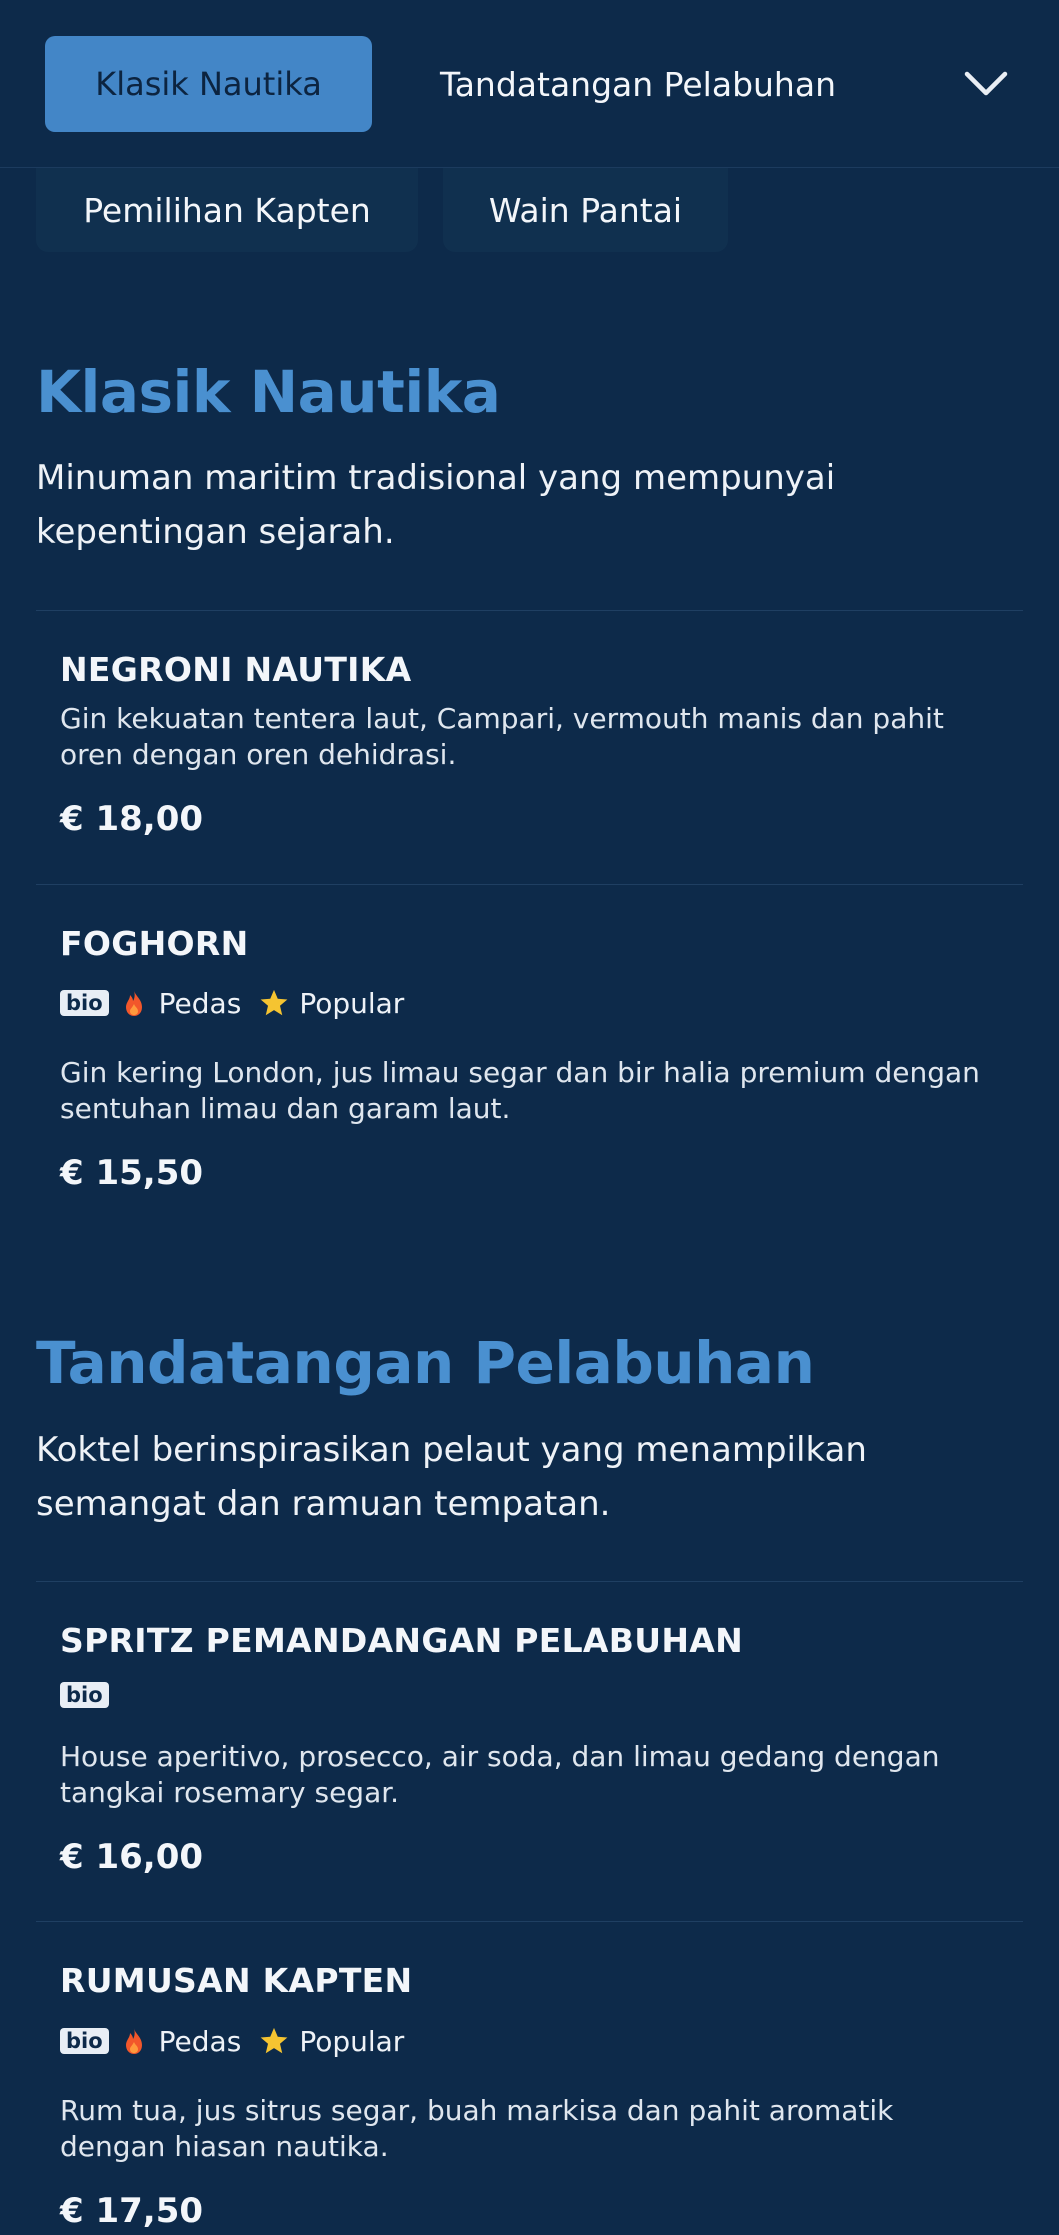 The width and height of the screenshot is (1059, 2235). I want to click on category-nav: Klasik Nautika Tandatangan Pelabuhan, so click(529, 84).